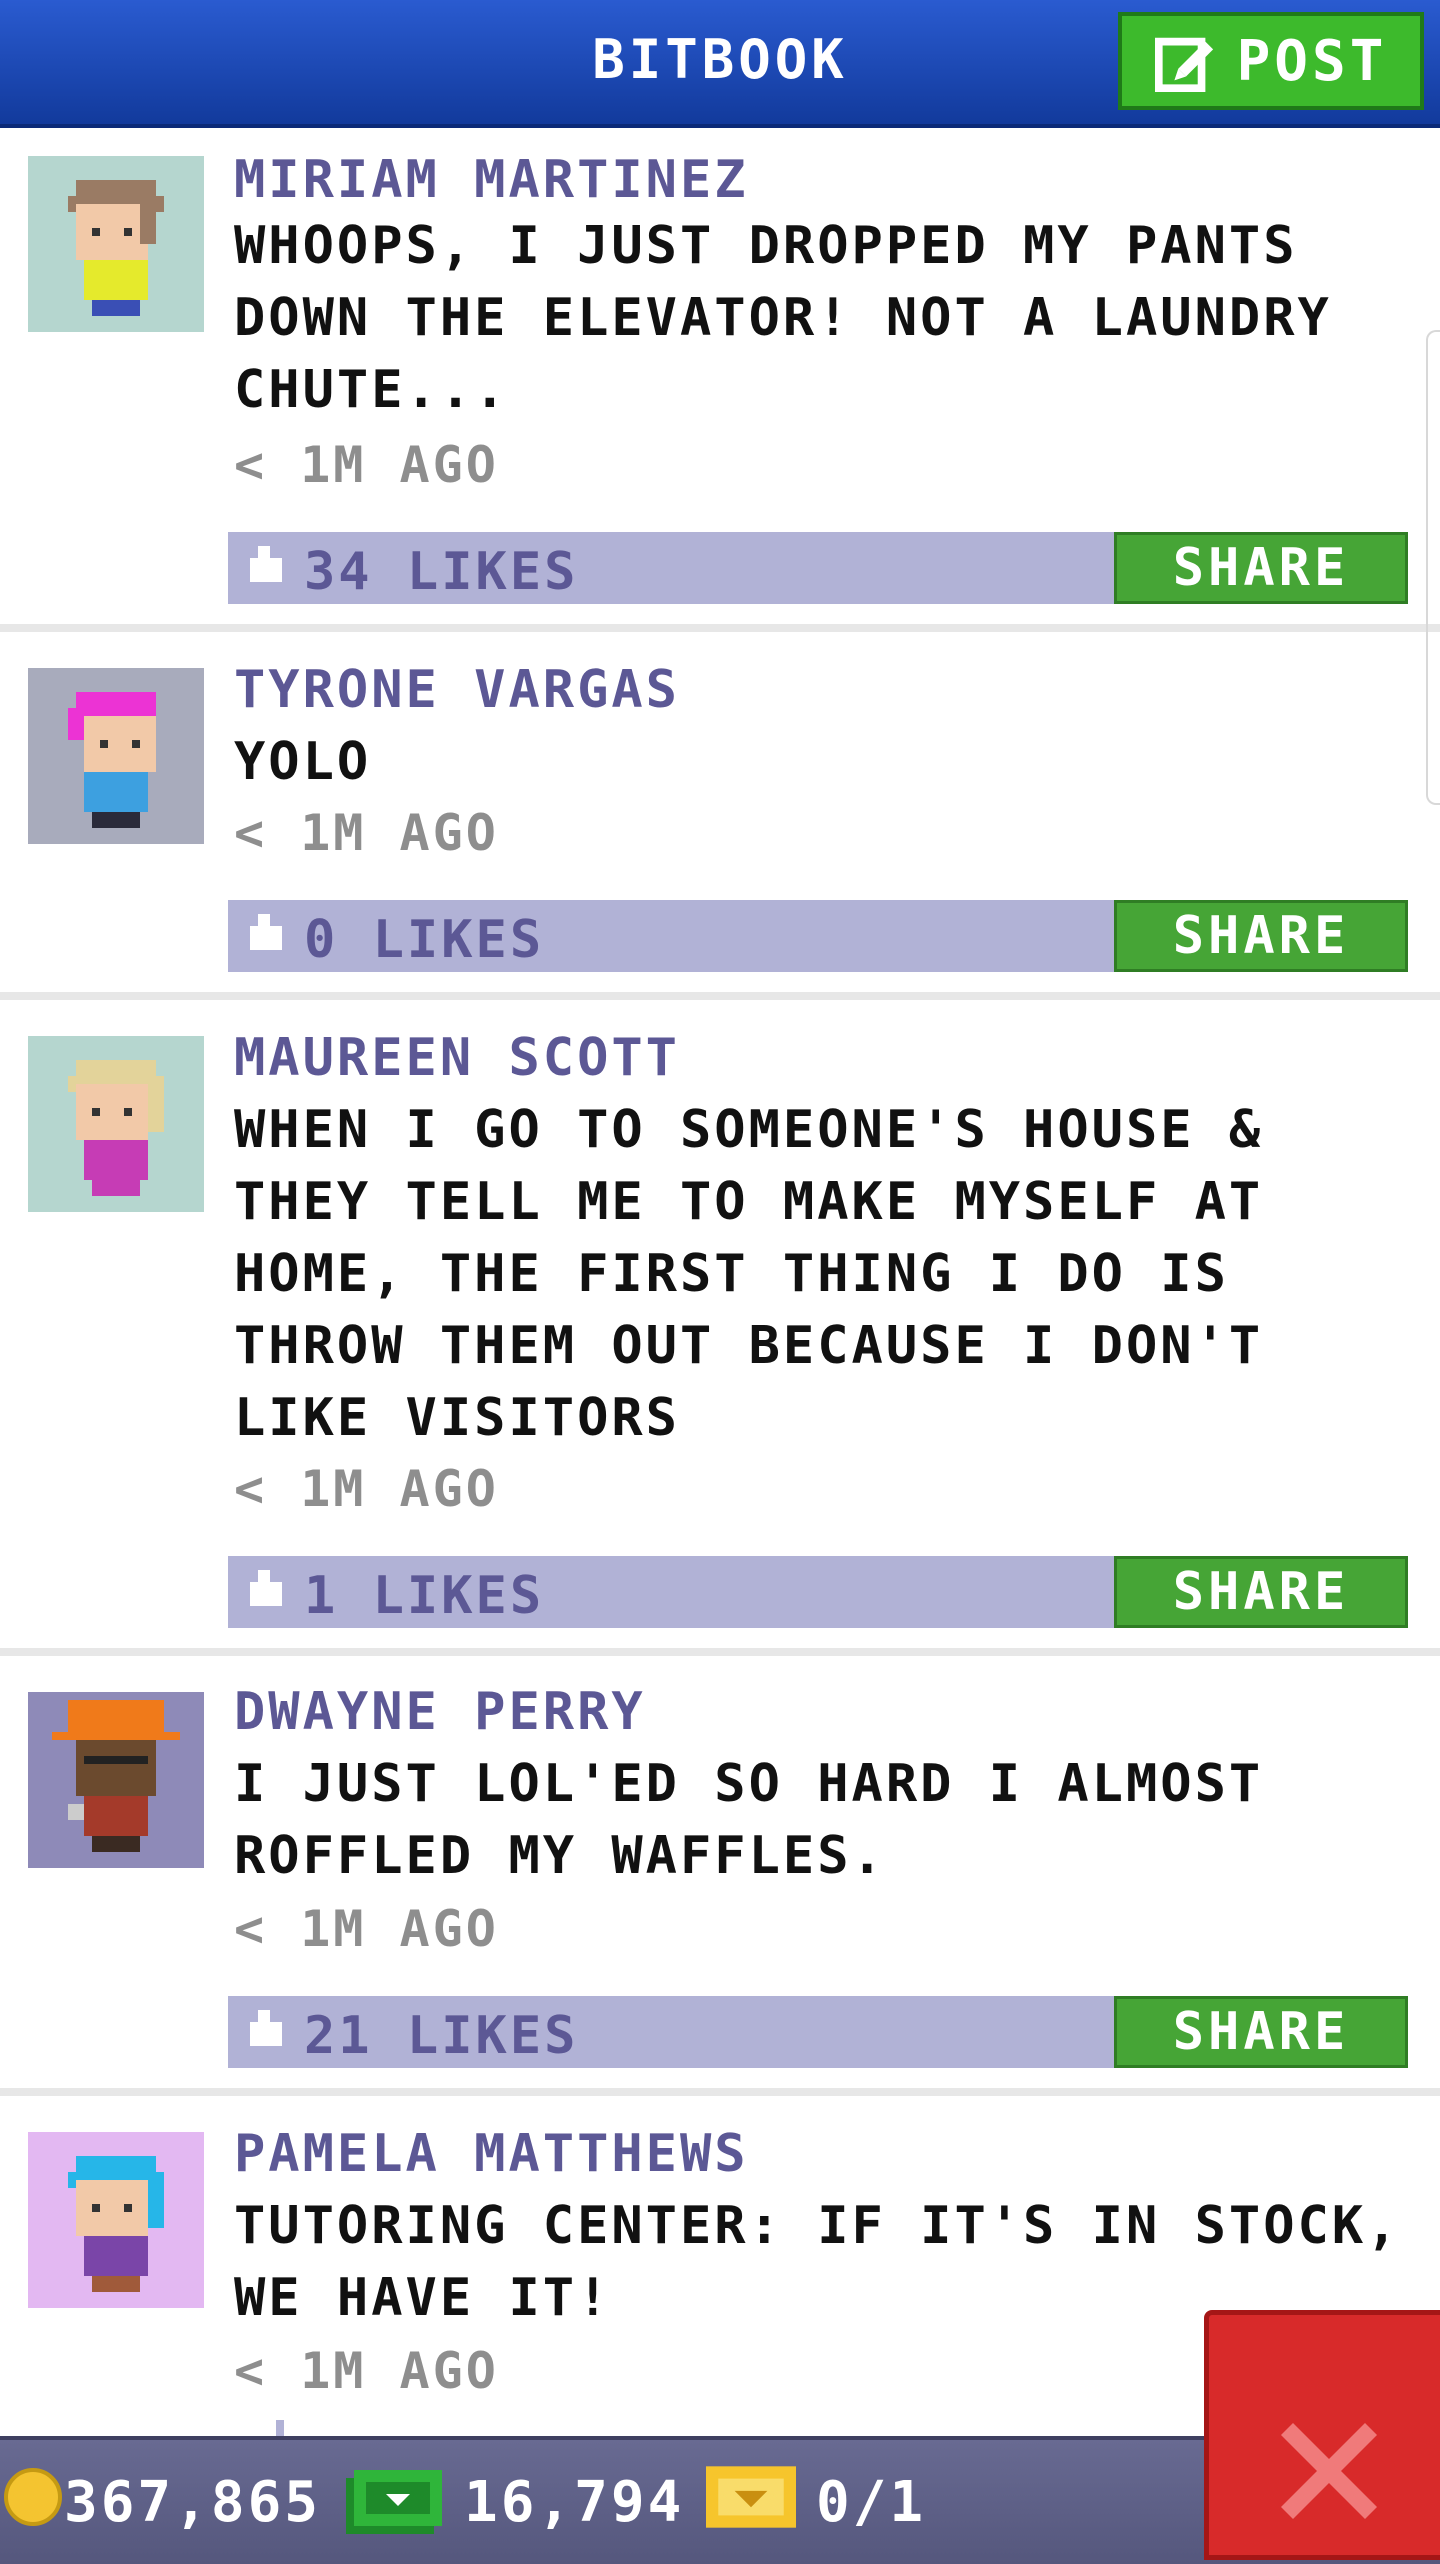 This screenshot has height=2564, width=1440. I want to click on close-button, so click(1322, 2435).